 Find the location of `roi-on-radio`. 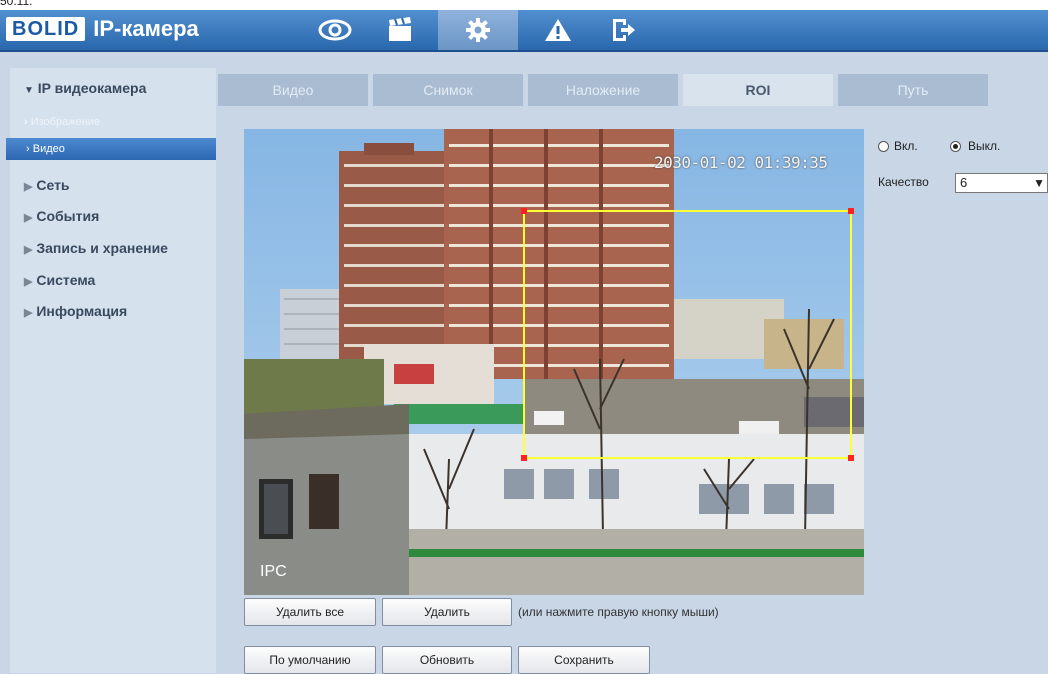

roi-on-radio is located at coordinates (883, 146).